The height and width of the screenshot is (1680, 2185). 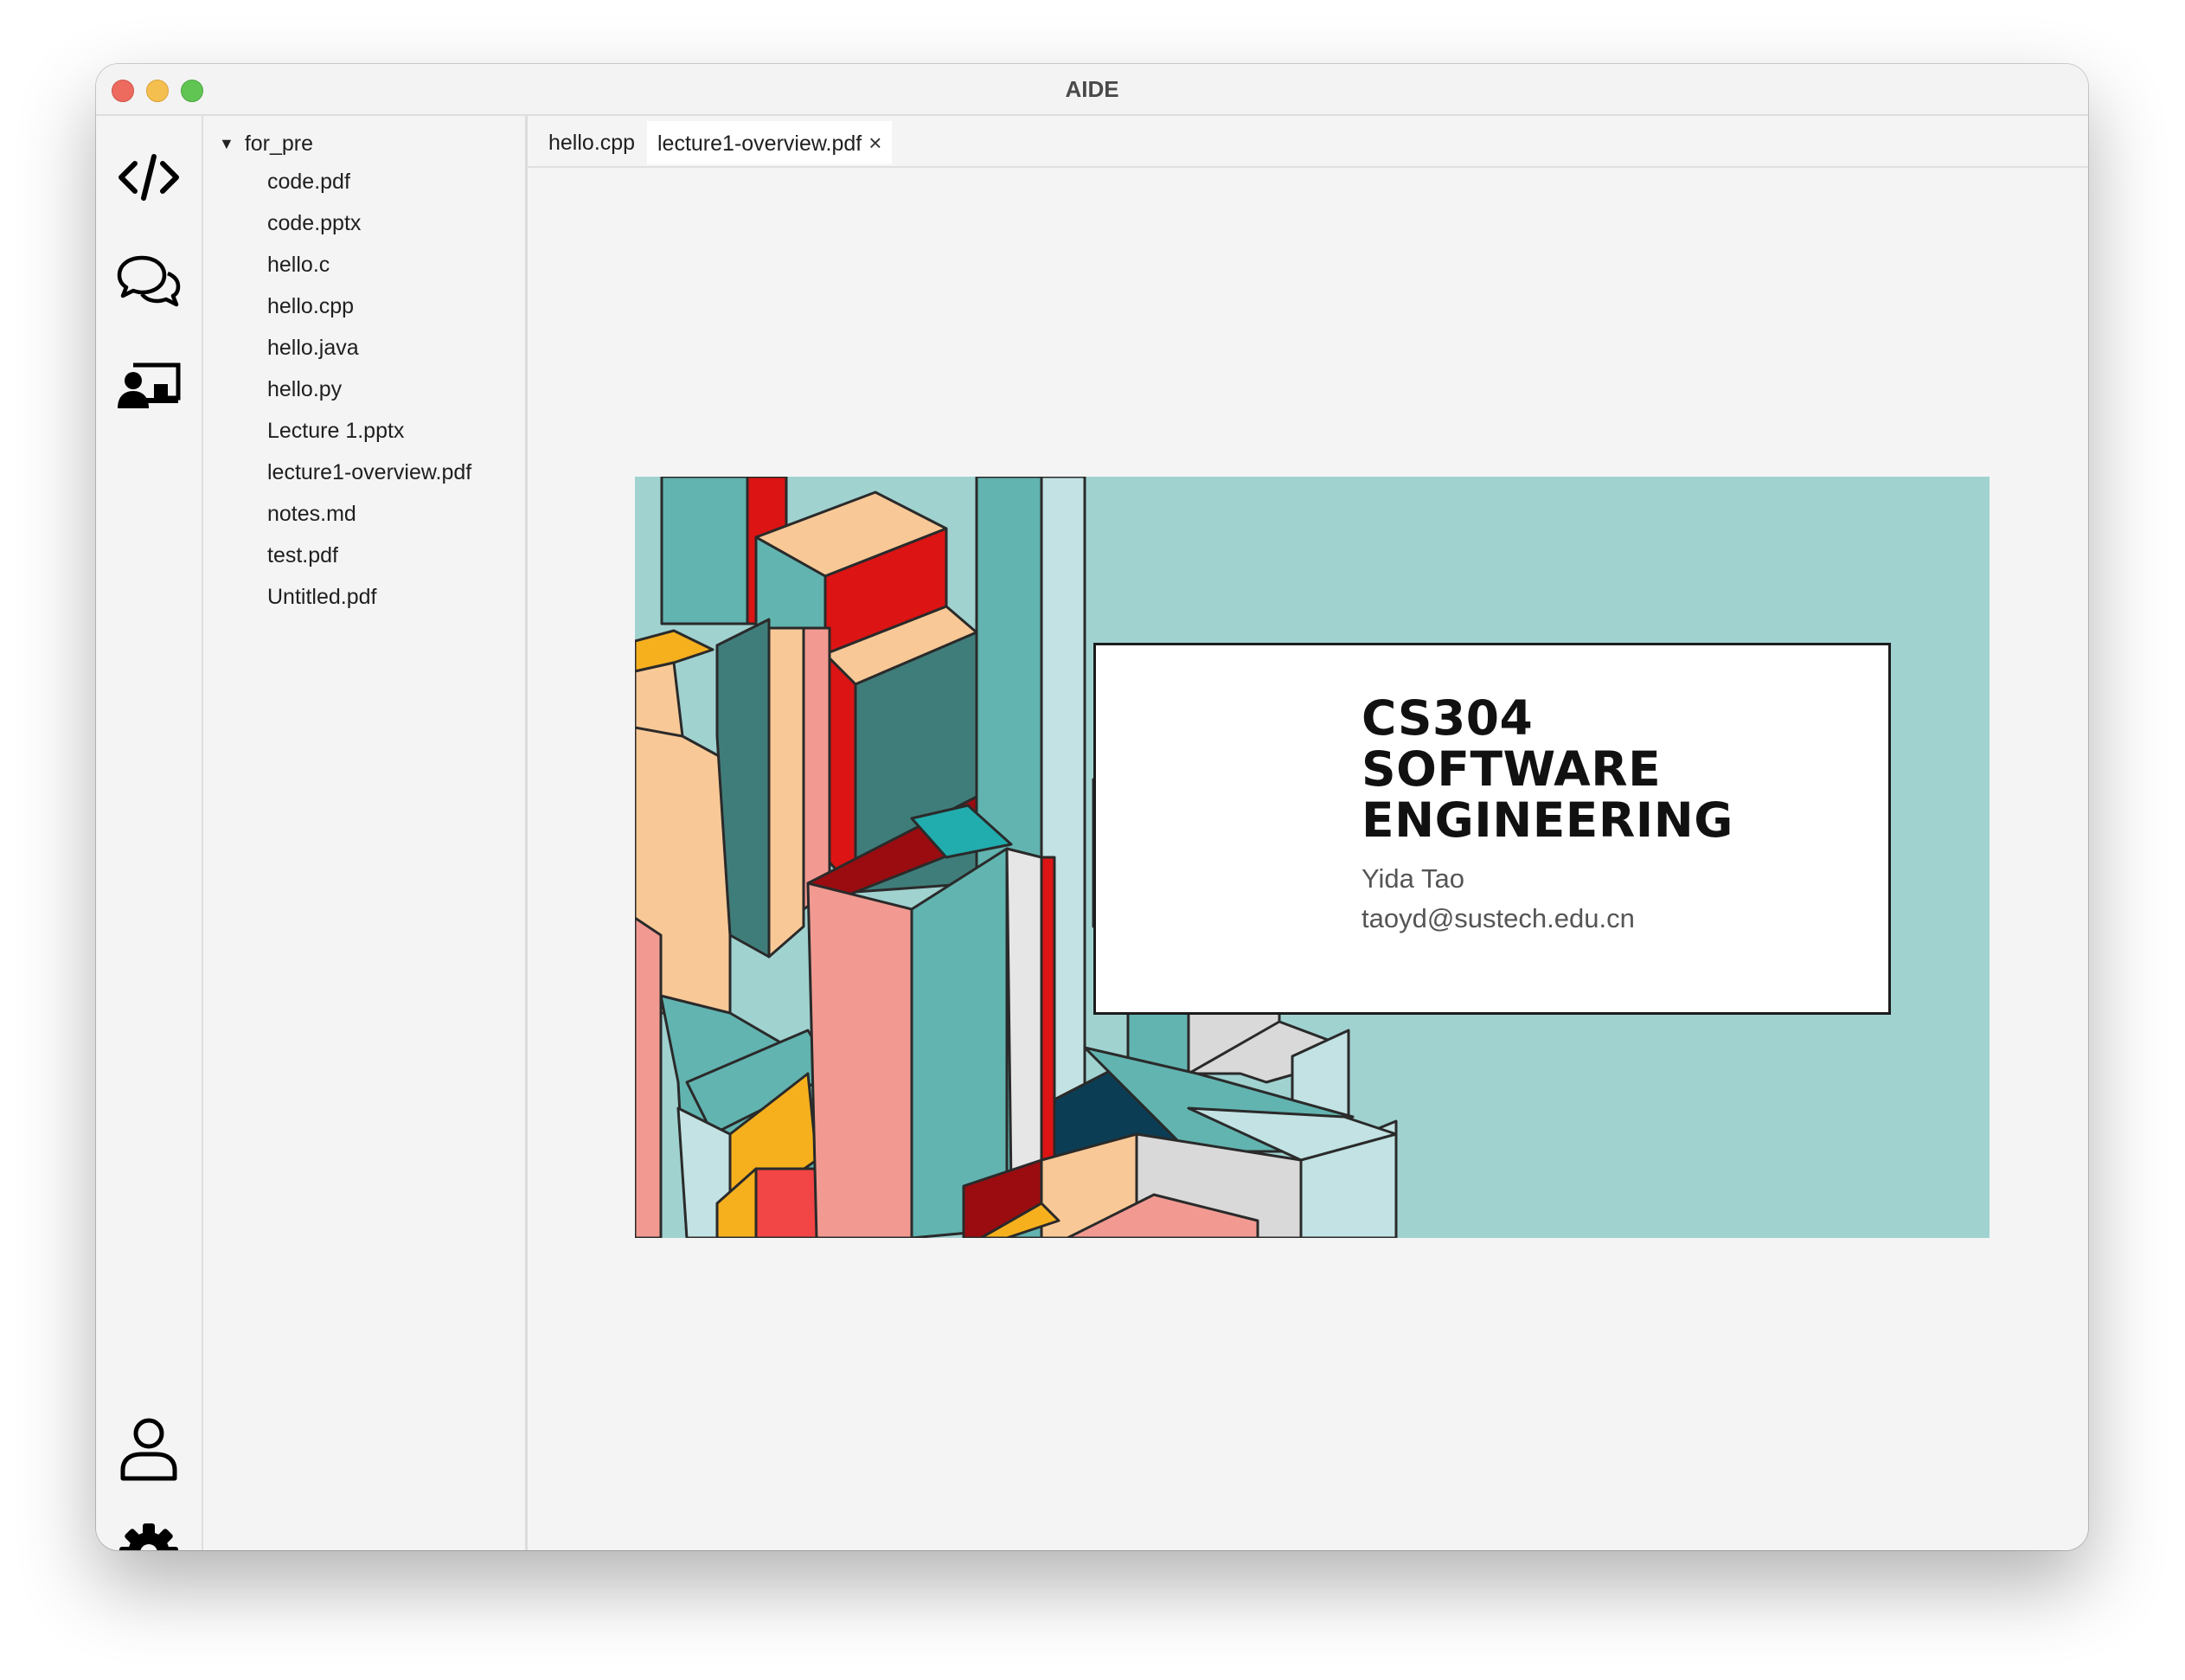 What do you see at coordinates (369, 472) in the screenshot?
I see `file-item: lecture1-overview.pdf` at bounding box center [369, 472].